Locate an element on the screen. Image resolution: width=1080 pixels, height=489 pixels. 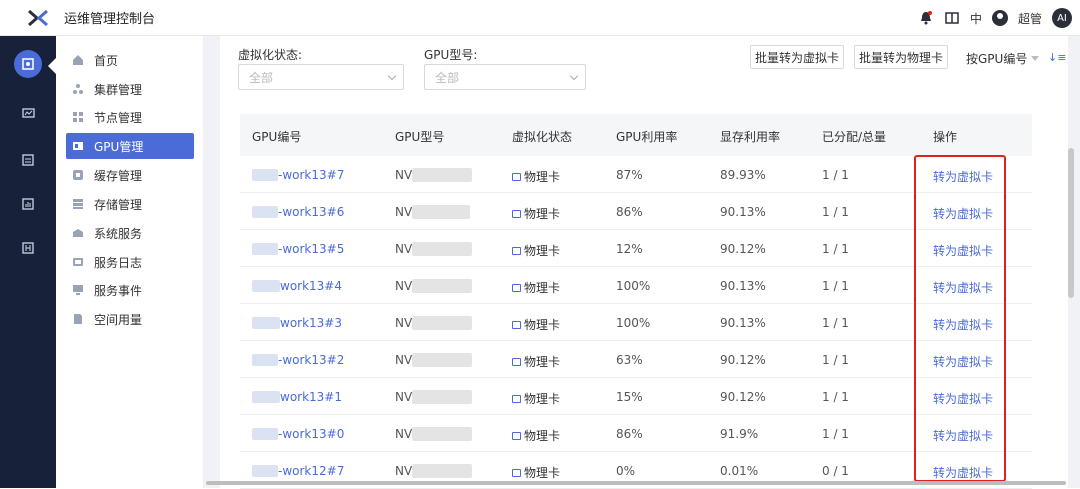
monitor-icon is located at coordinates (28, 114).